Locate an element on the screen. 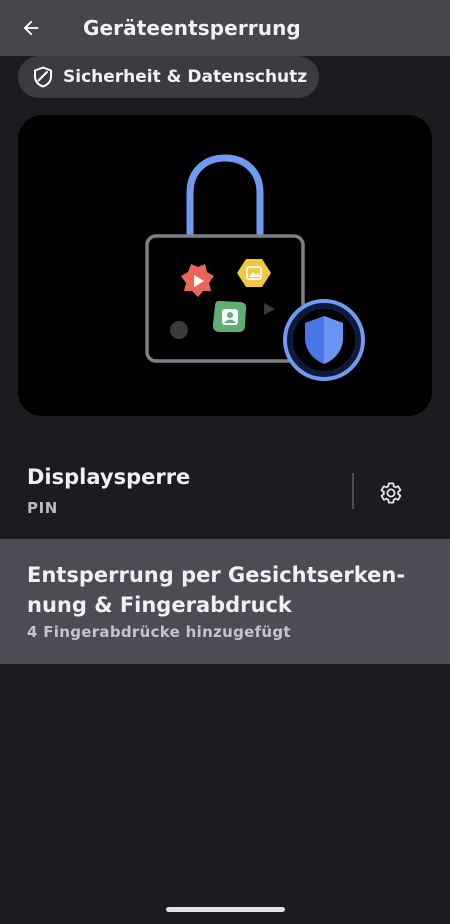 The width and height of the screenshot is (450, 924). gear-icon is located at coordinates (391, 493).